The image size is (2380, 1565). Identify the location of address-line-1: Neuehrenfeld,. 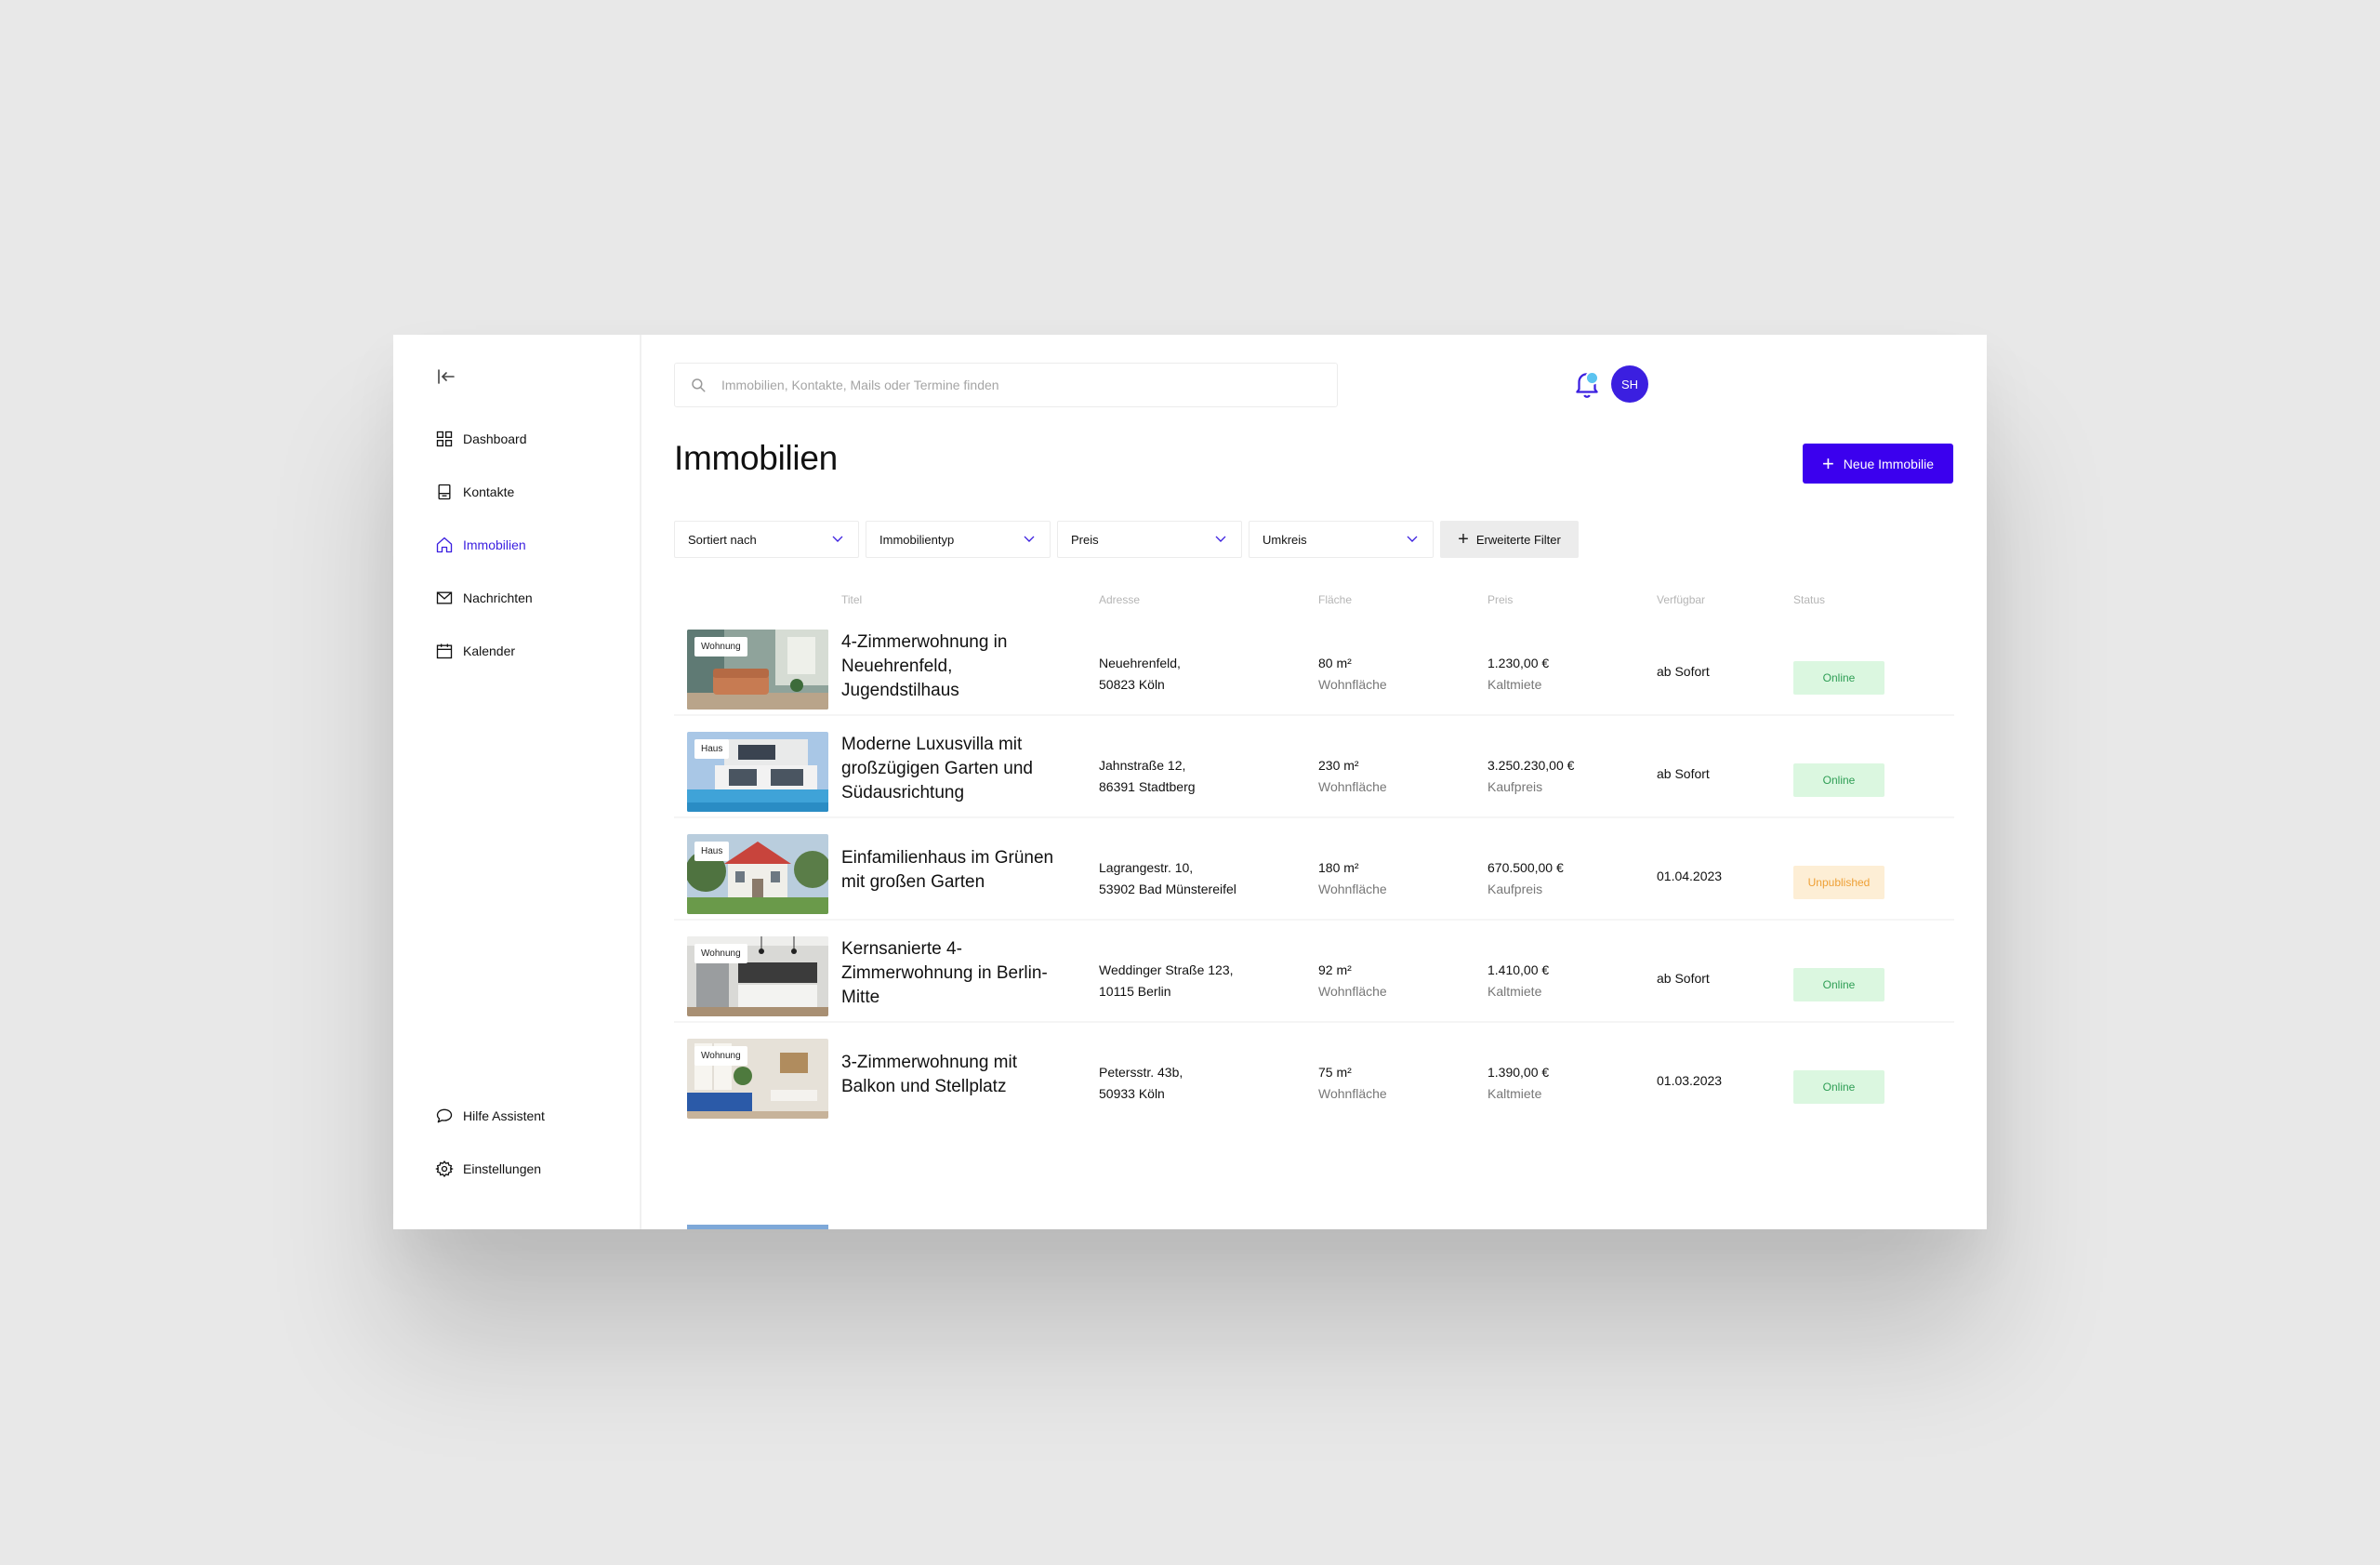
(1140, 663).